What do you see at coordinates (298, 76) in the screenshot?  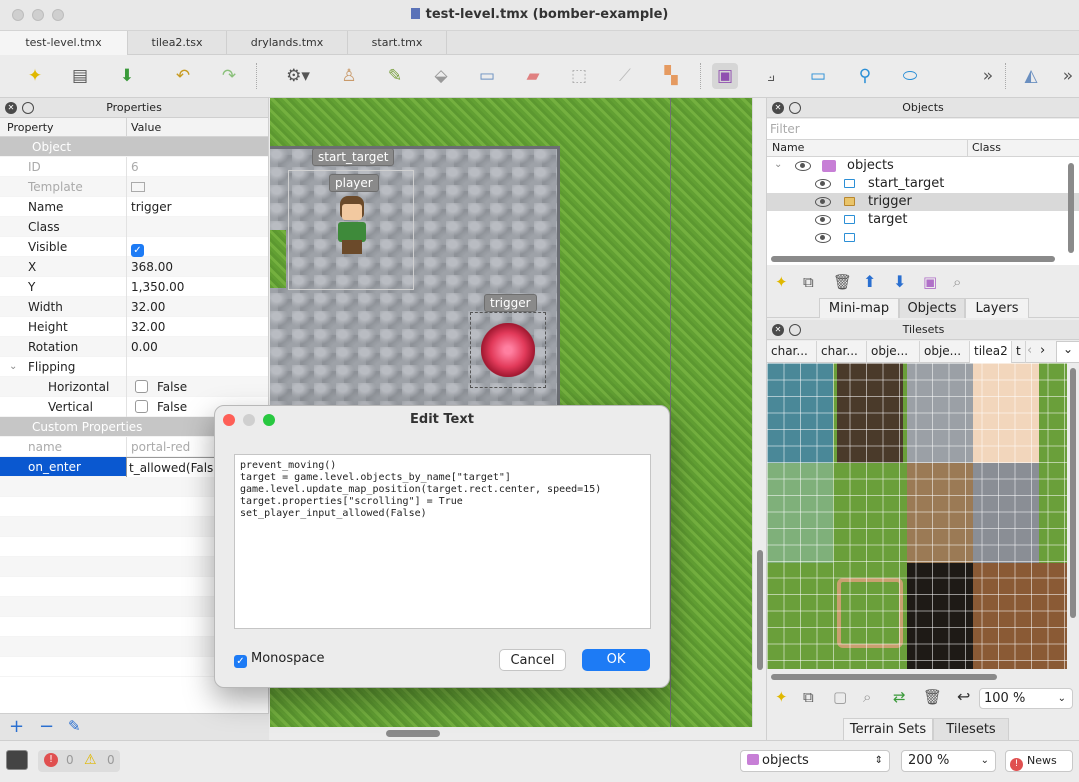 I see `command-icon: ⚙▾` at bounding box center [298, 76].